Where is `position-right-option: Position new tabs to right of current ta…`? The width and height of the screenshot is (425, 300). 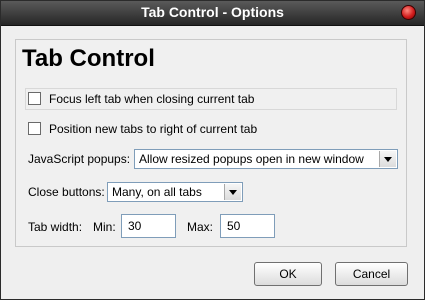 position-right-option: Position new tabs to right of current ta… is located at coordinates (142, 128).